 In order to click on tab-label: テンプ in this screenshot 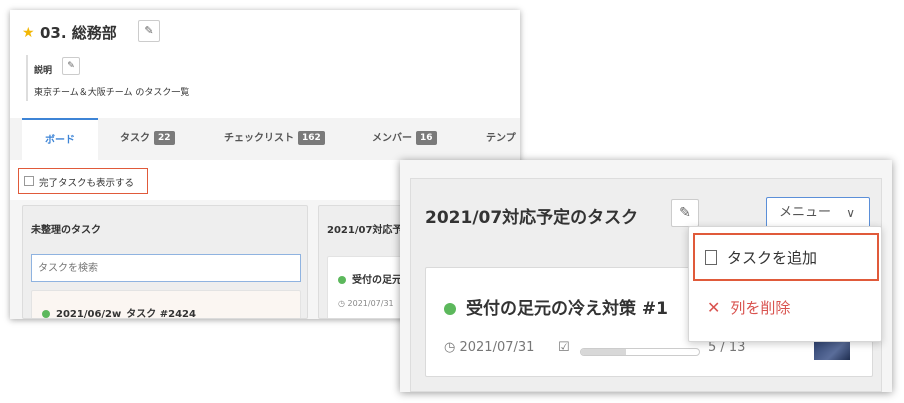, I will do `click(501, 138)`.